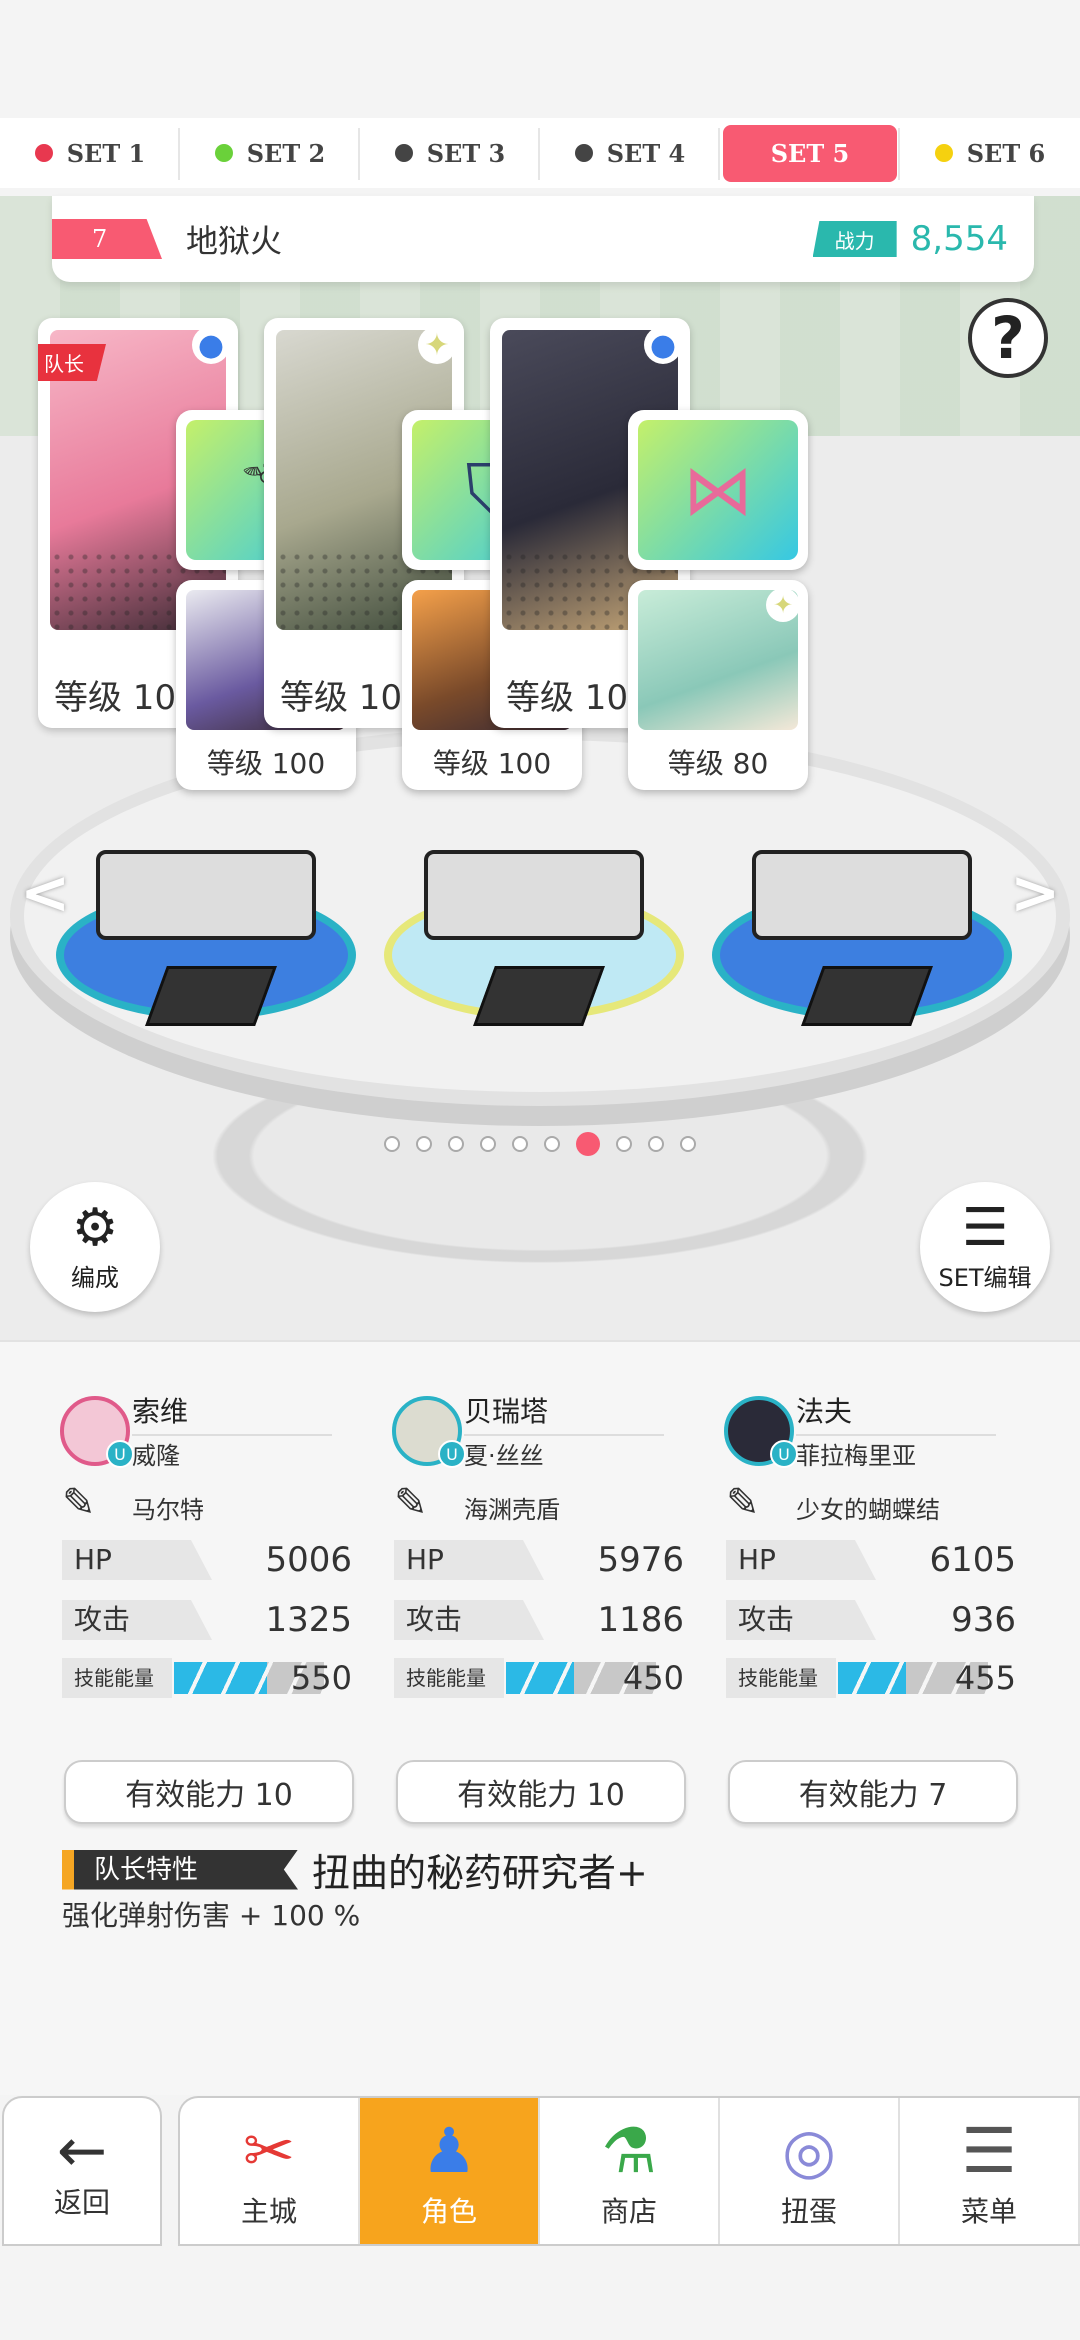 The image size is (1080, 2340). Describe the element at coordinates (232, 1413) in the screenshot. I see `character-name: 索维` at that location.